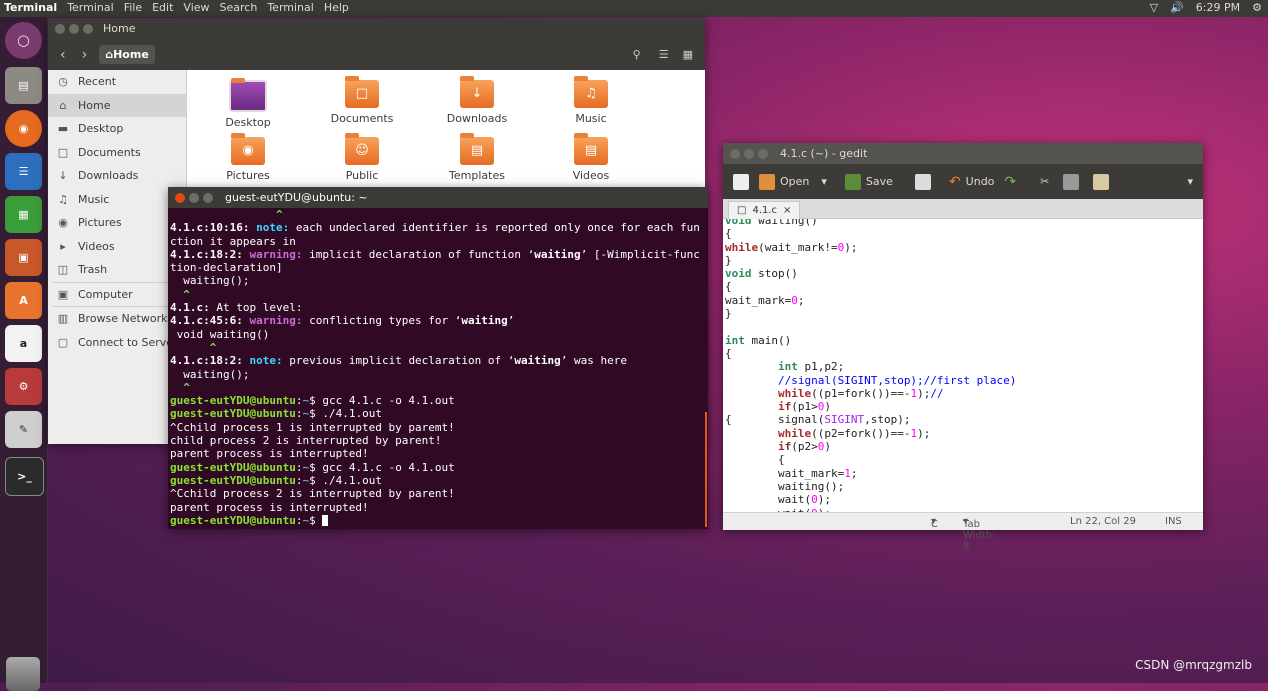 The height and width of the screenshot is (691, 1268). Describe the element at coordinates (591, 149) in the screenshot. I see `videos-folder-icon: ▤` at that location.